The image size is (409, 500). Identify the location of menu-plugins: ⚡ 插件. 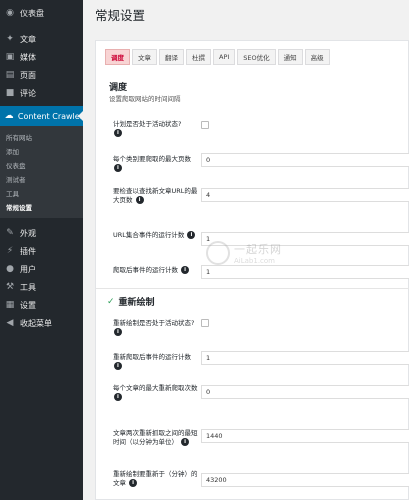
(41, 251).